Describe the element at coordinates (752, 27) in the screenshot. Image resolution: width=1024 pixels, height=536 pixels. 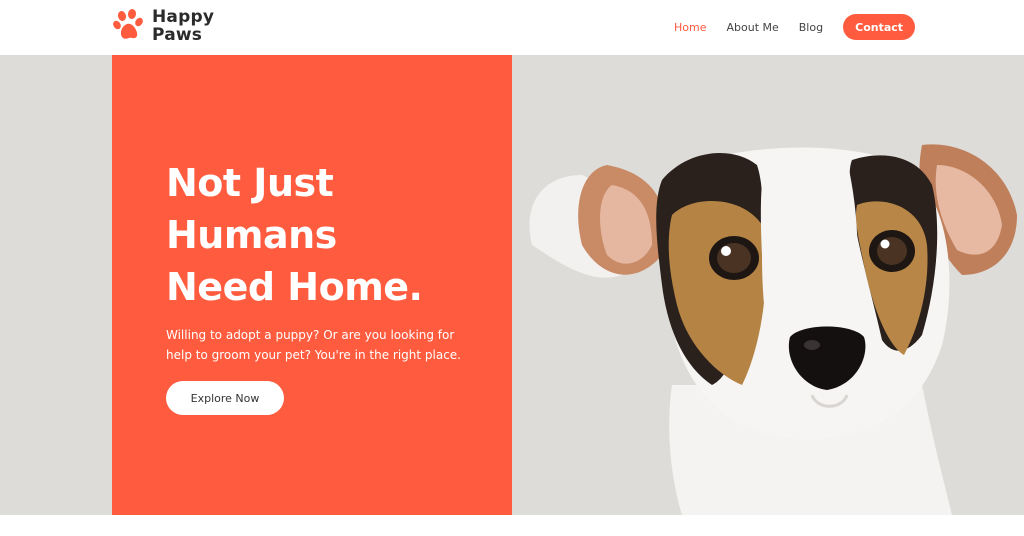
I see `nav-about-me: About Me` at that location.